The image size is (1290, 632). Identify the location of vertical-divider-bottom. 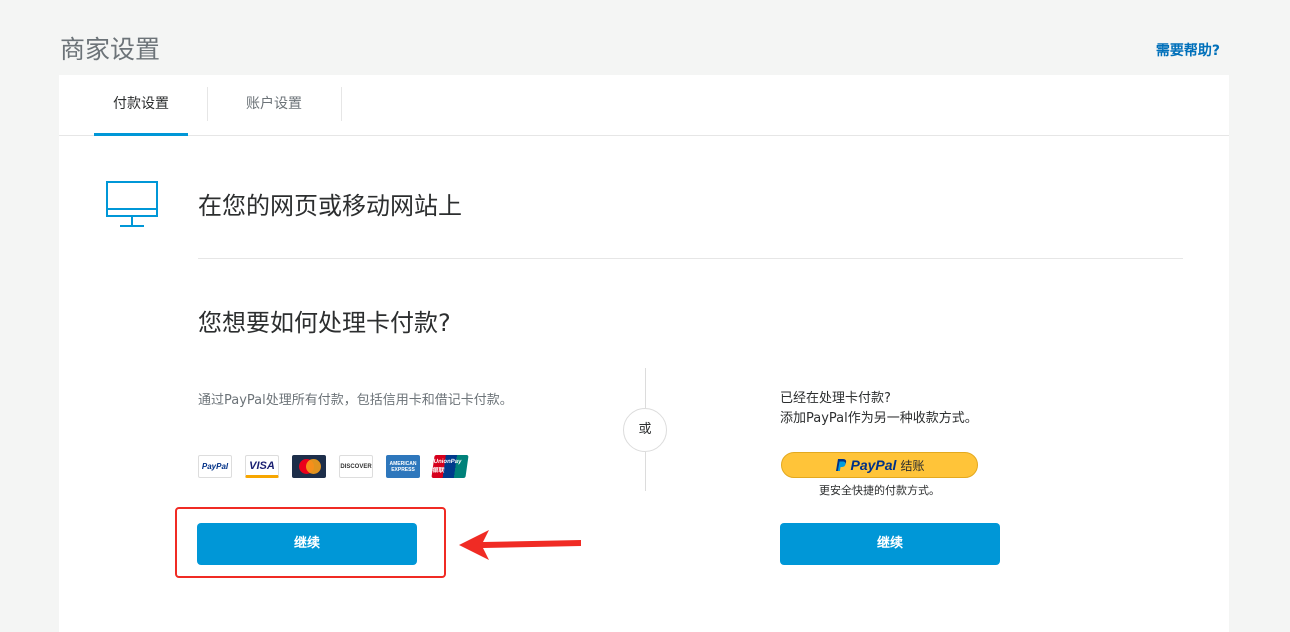
(645, 471).